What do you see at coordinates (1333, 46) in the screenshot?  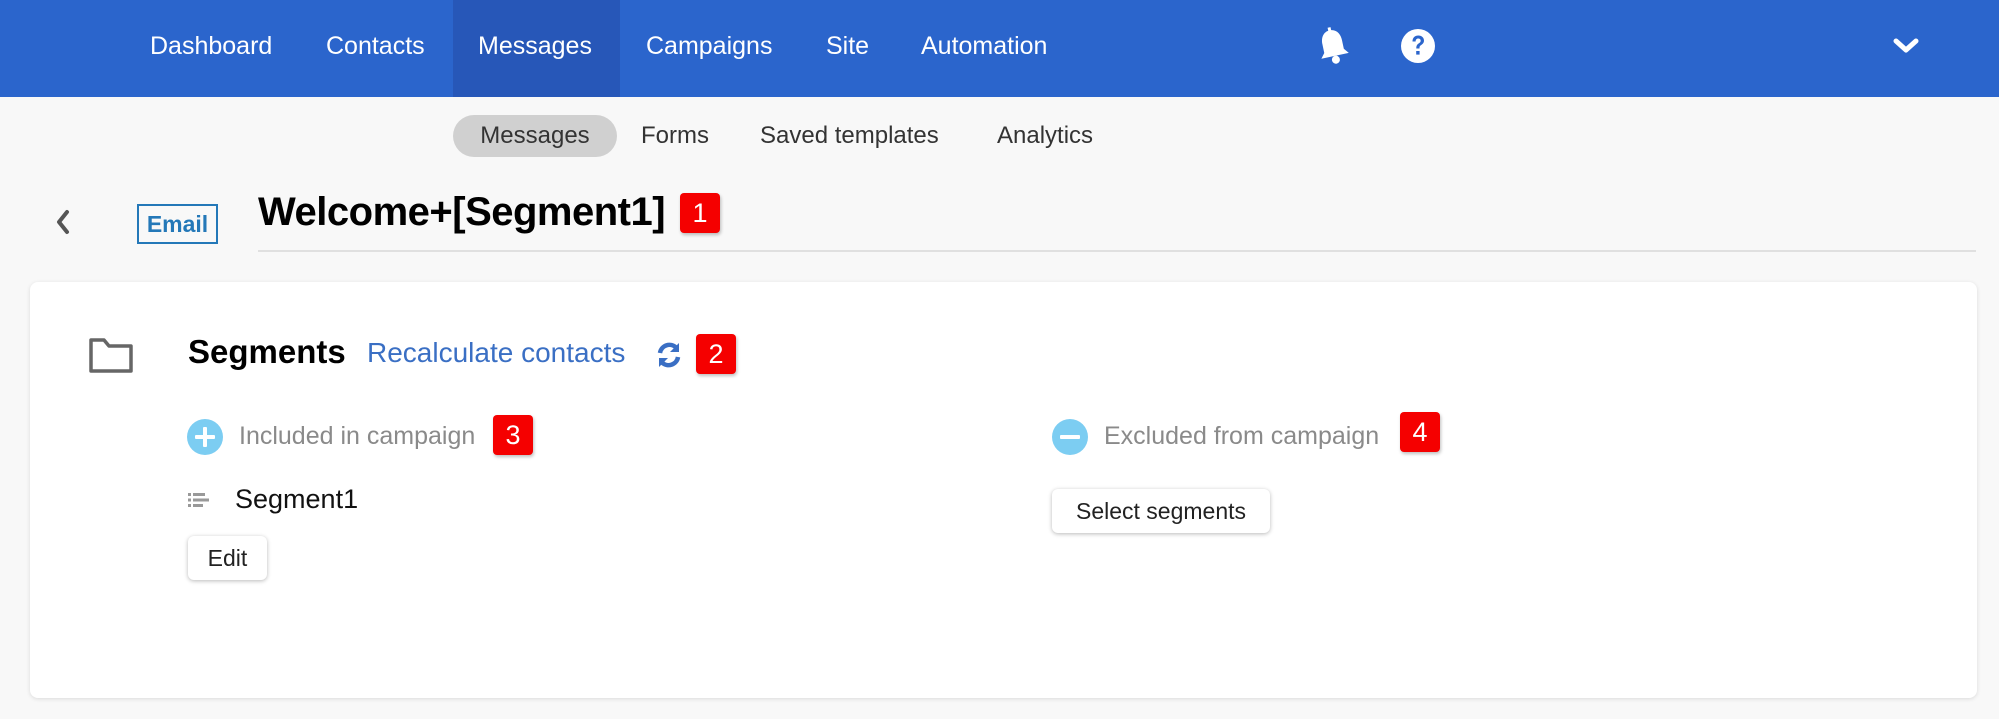 I see `bell-icon` at bounding box center [1333, 46].